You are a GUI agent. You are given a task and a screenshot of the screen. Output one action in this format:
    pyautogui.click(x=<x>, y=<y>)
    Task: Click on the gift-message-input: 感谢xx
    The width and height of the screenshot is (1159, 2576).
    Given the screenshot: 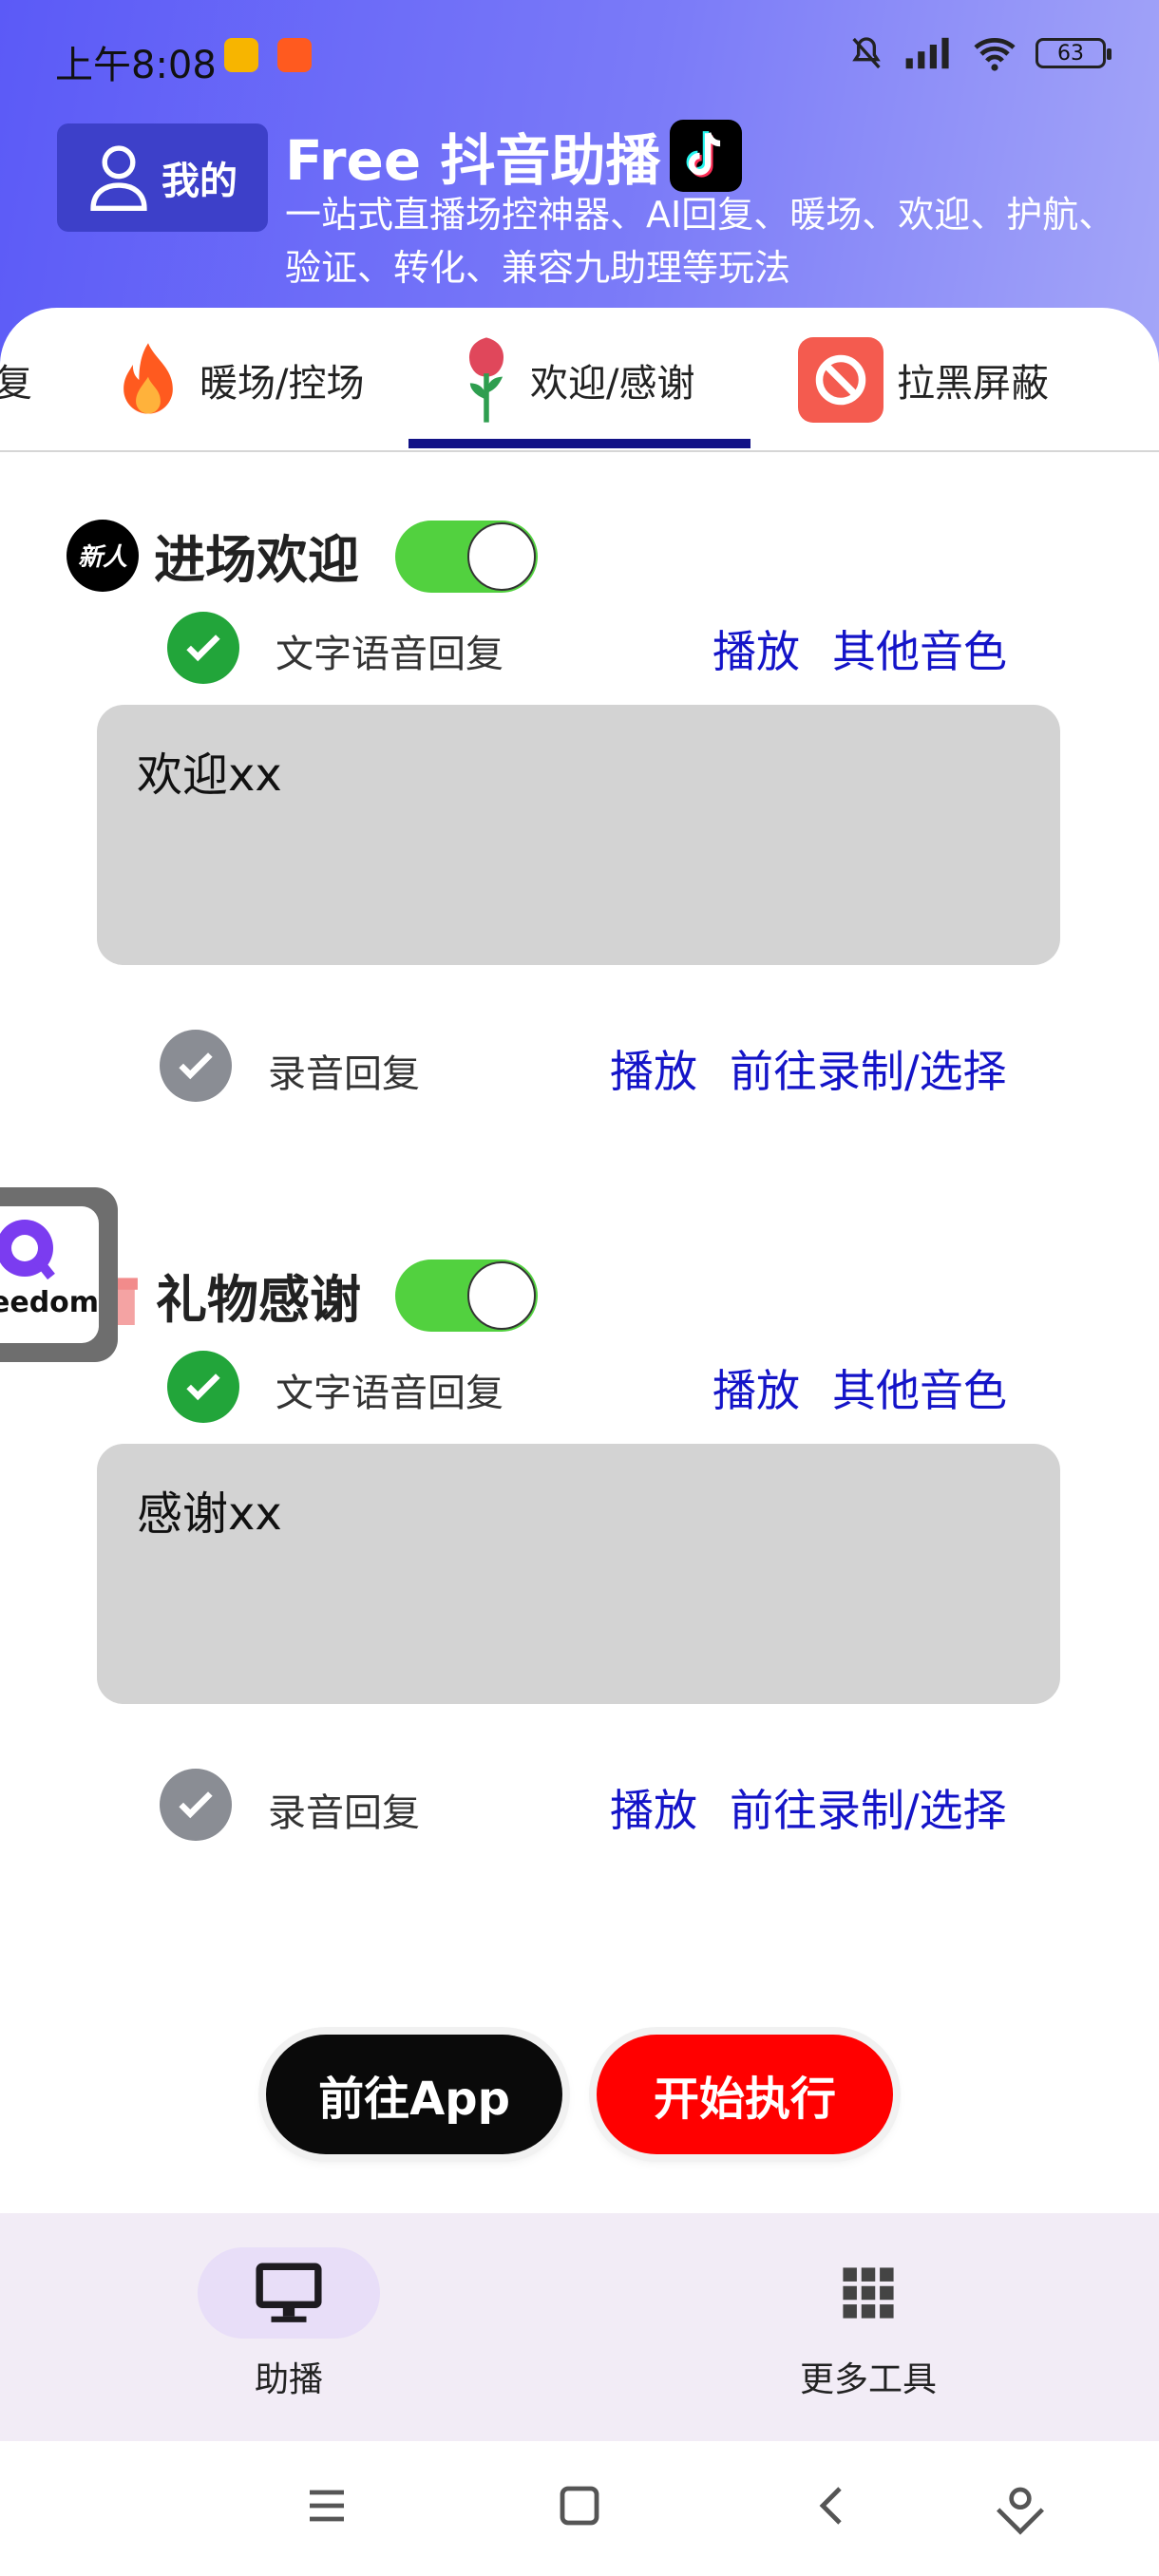 What is the action you would take?
    pyautogui.click(x=578, y=1574)
    